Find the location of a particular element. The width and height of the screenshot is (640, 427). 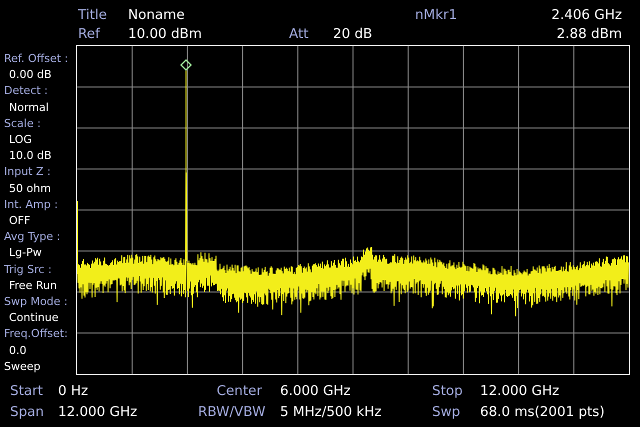

parameter-value: 6.000 GHz is located at coordinates (315, 391).